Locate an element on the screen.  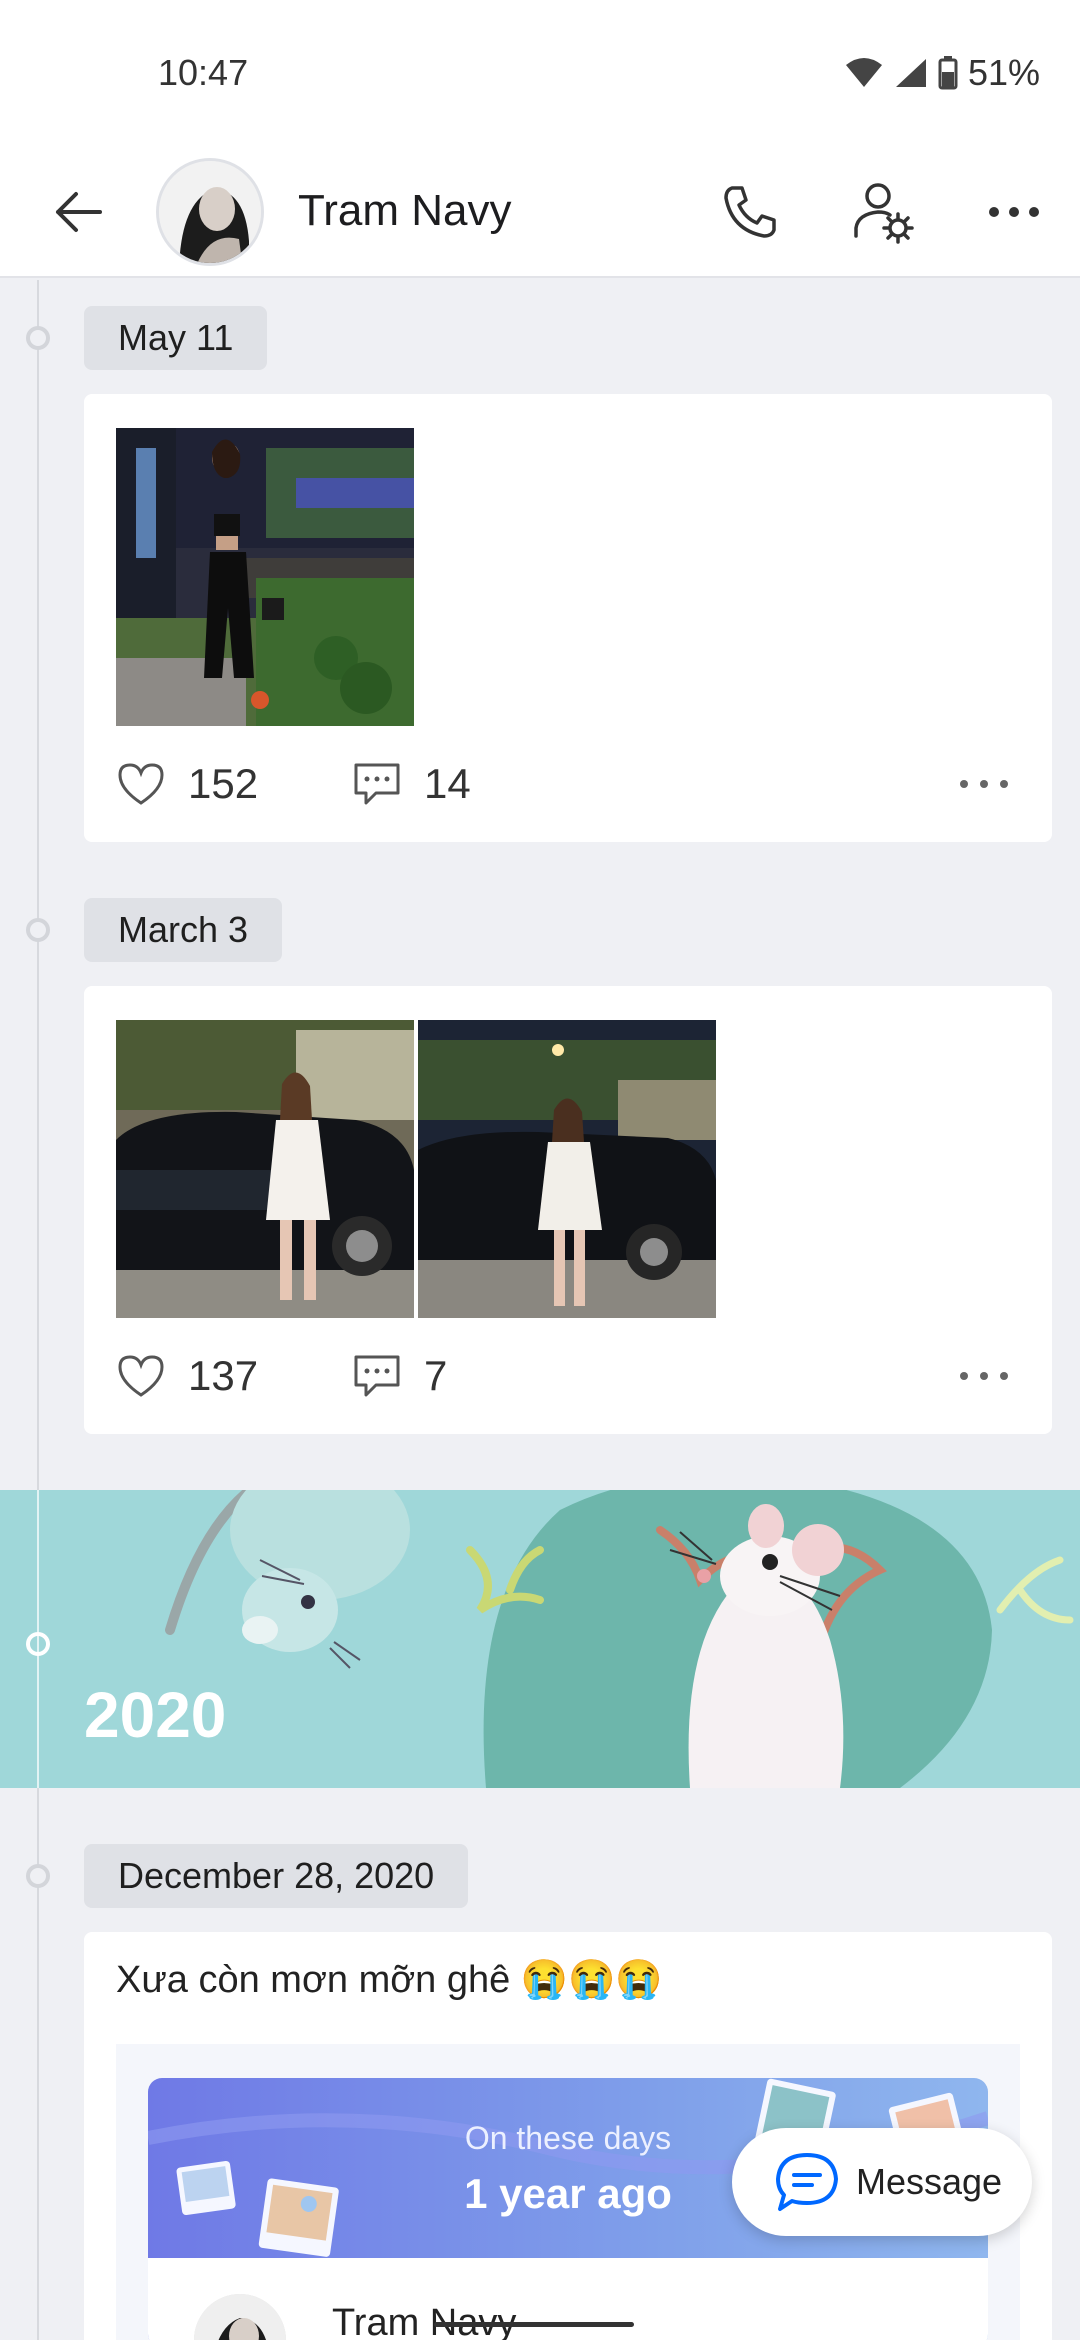
timeline-line-segment is located at coordinates (38, 1639).